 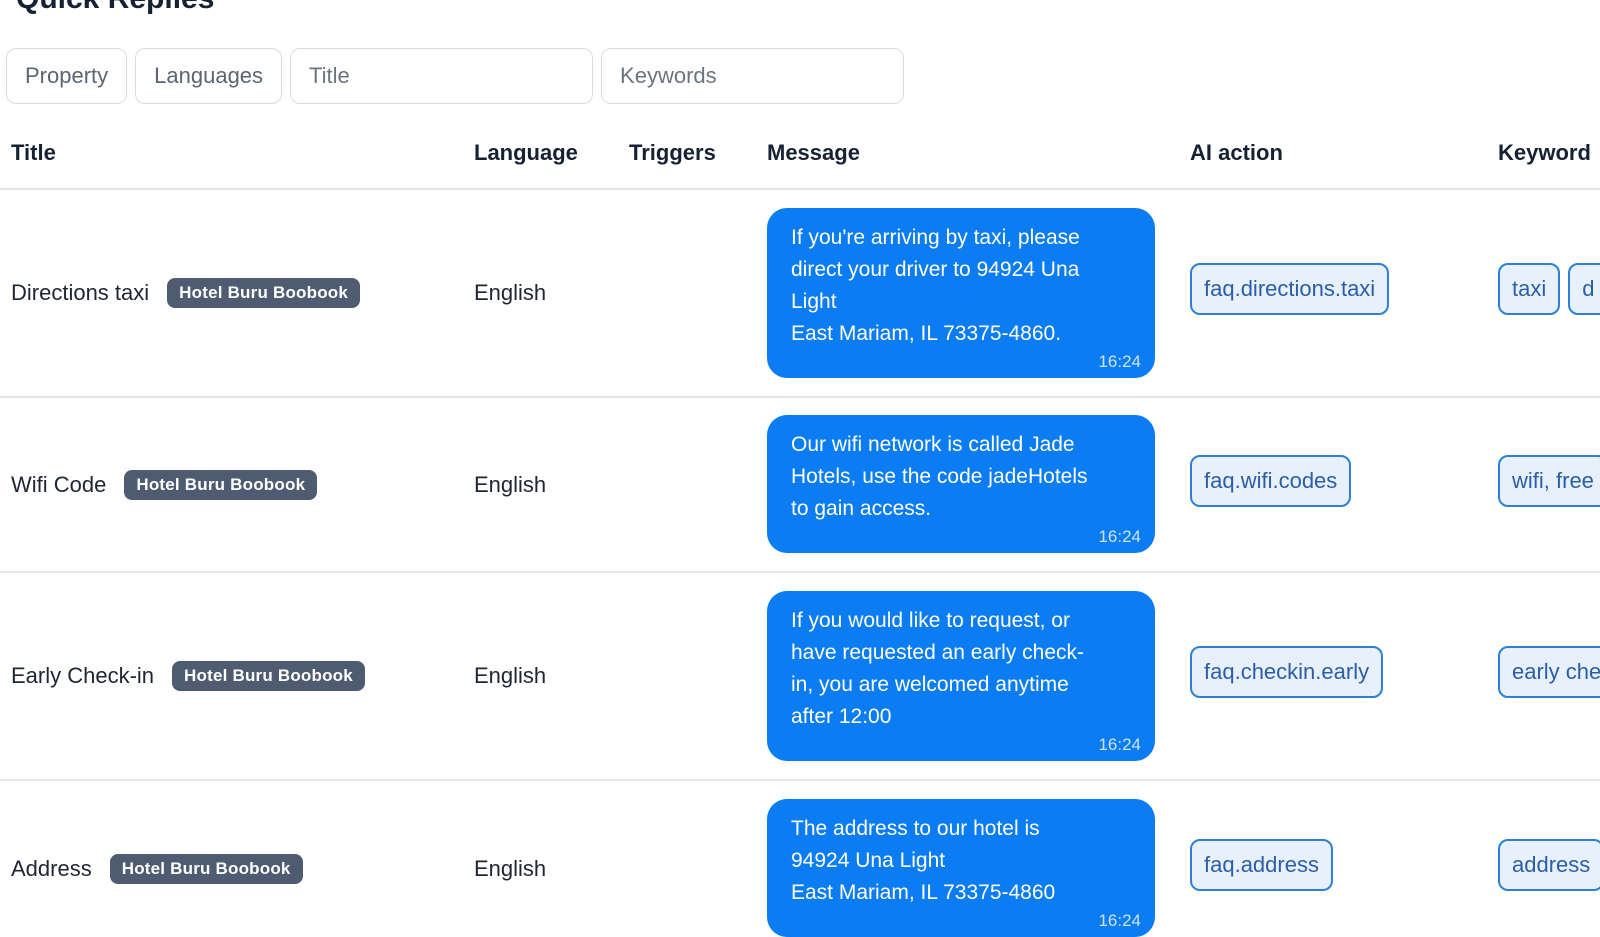 What do you see at coordinates (83, 675) in the screenshot?
I see `reply-title: Early Check-in` at bounding box center [83, 675].